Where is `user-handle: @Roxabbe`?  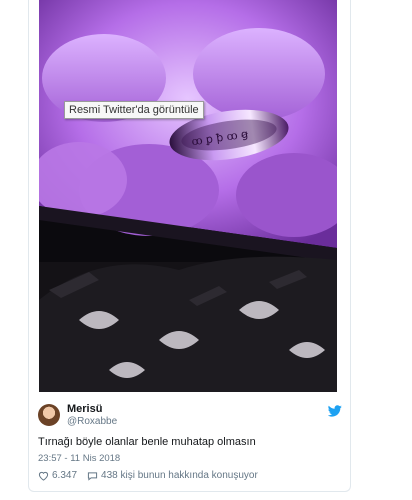 user-handle: @Roxabbe is located at coordinates (92, 421).